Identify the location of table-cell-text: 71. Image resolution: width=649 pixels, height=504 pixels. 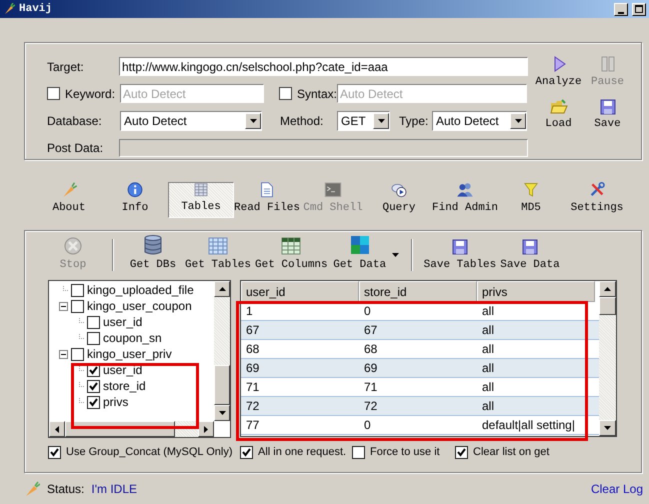
(252, 387).